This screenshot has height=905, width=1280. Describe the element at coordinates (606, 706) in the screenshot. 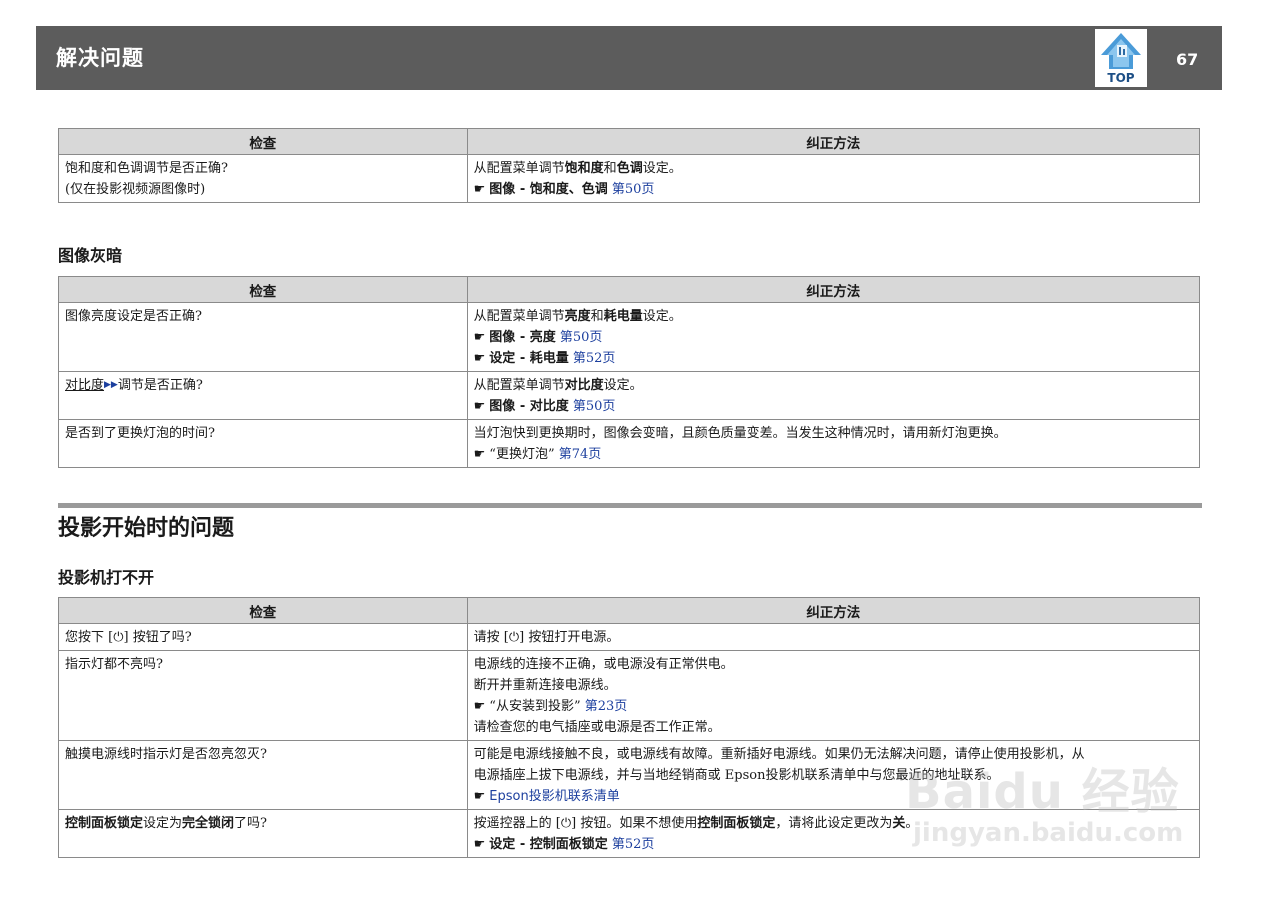

I see `page-link: 第23页` at that location.